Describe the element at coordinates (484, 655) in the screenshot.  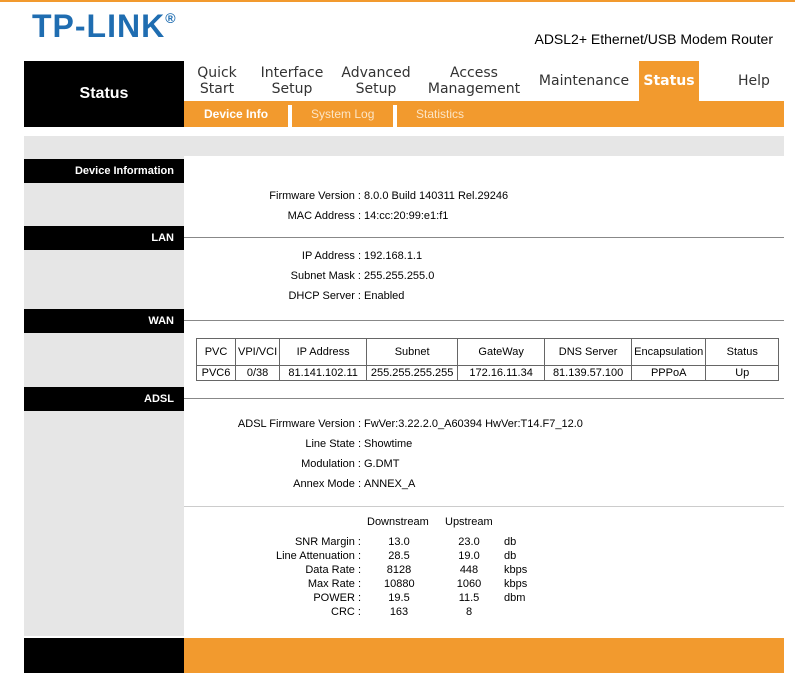
I see `footer-bar` at that location.